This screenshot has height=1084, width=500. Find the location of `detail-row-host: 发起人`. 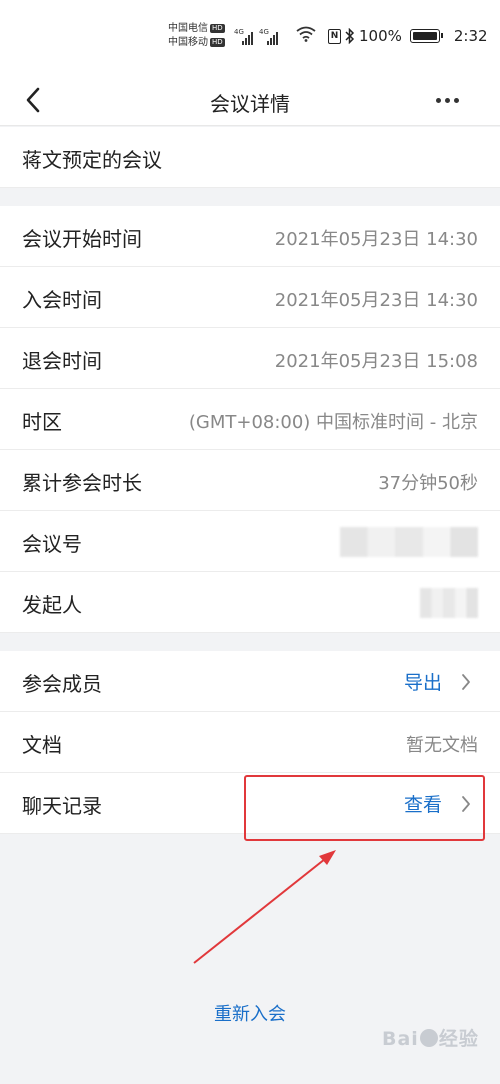

detail-row-host: 发起人 is located at coordinates (250, 602).